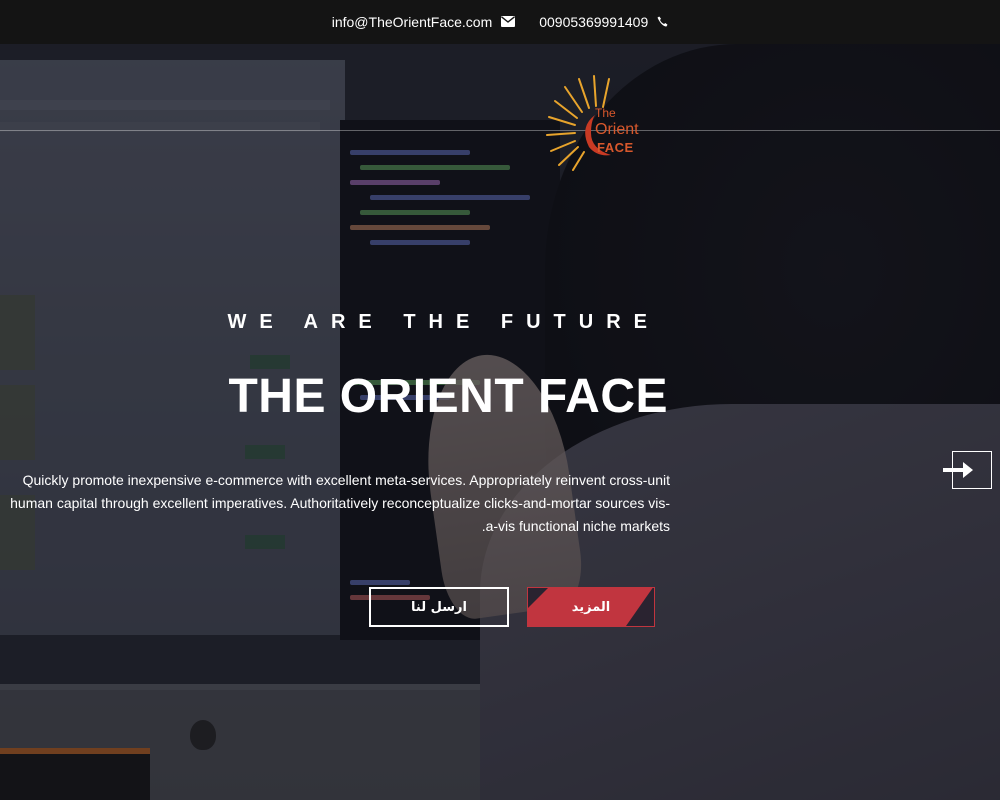 The width and height of the screenshot is (1000, 800). I want to click on contact-us-button: ارسل لنا, so click(439, 607).